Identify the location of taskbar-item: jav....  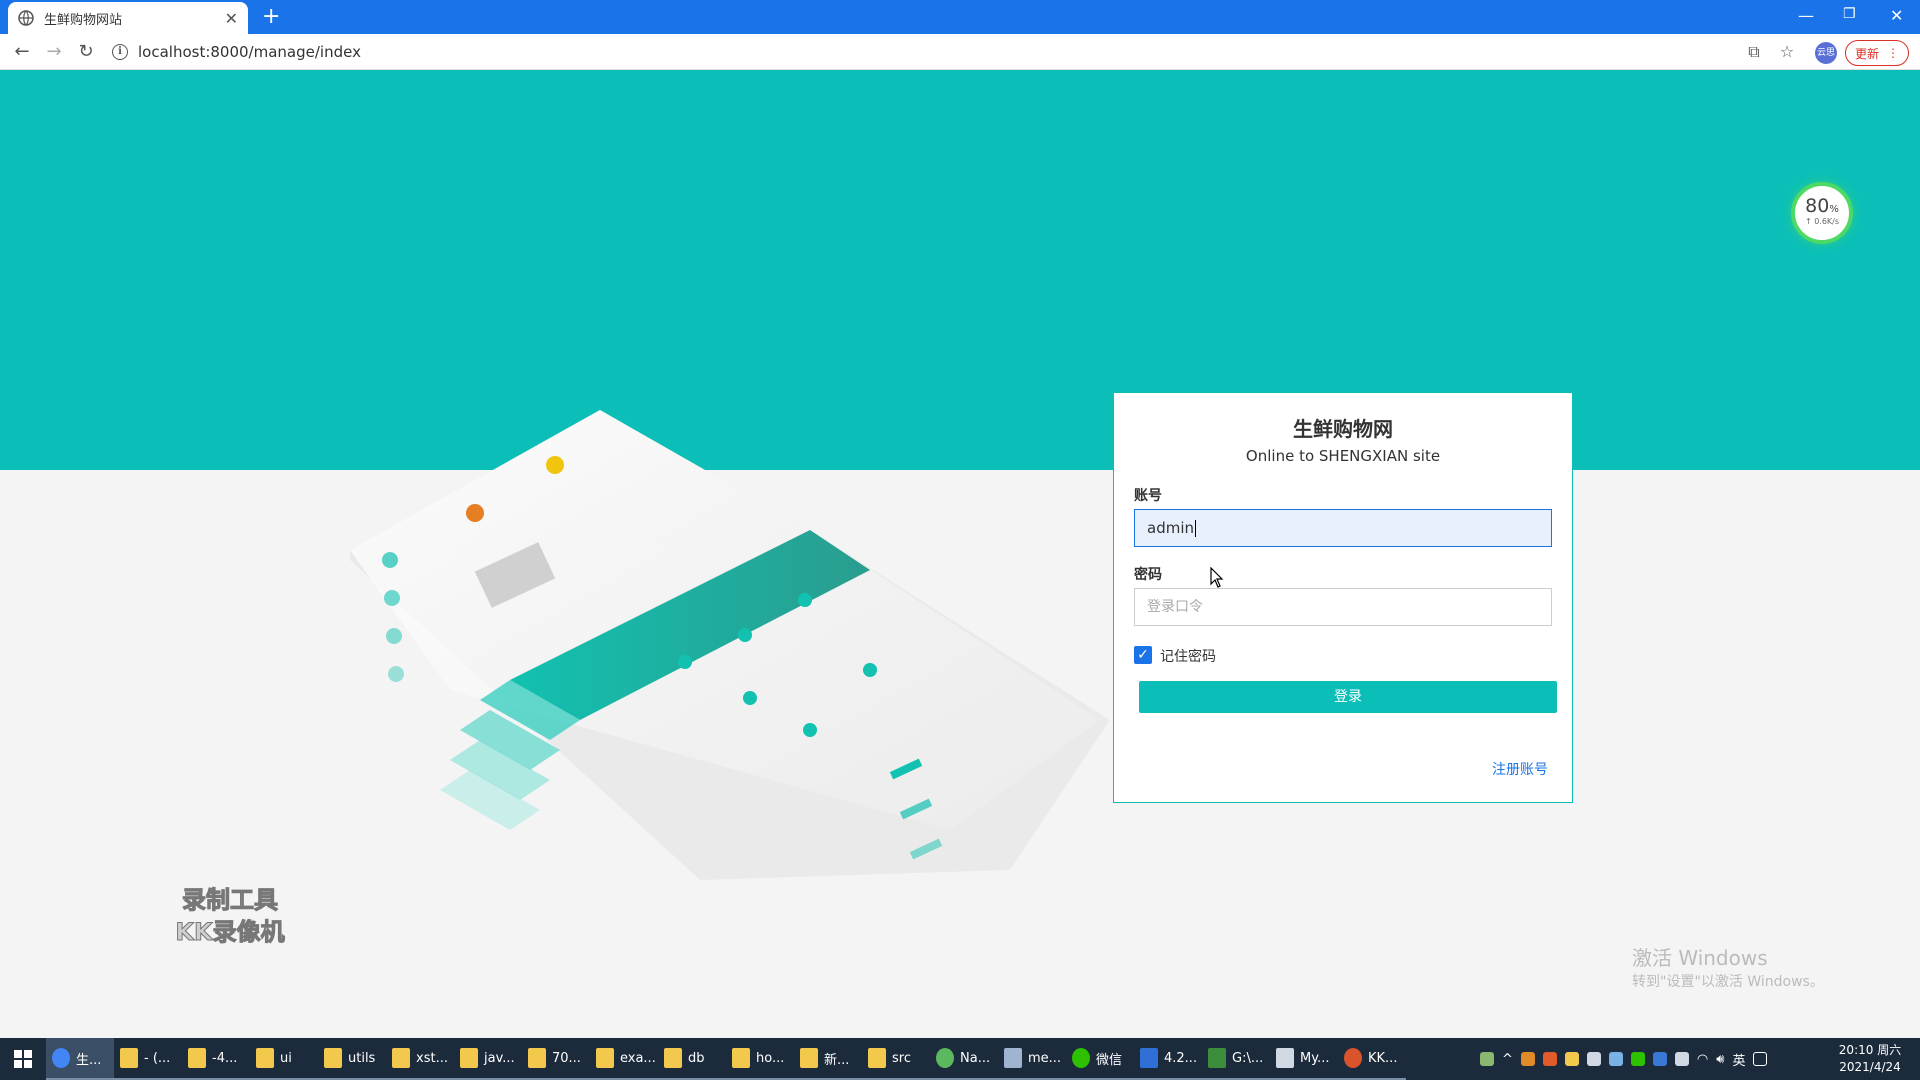
(488, 1059).